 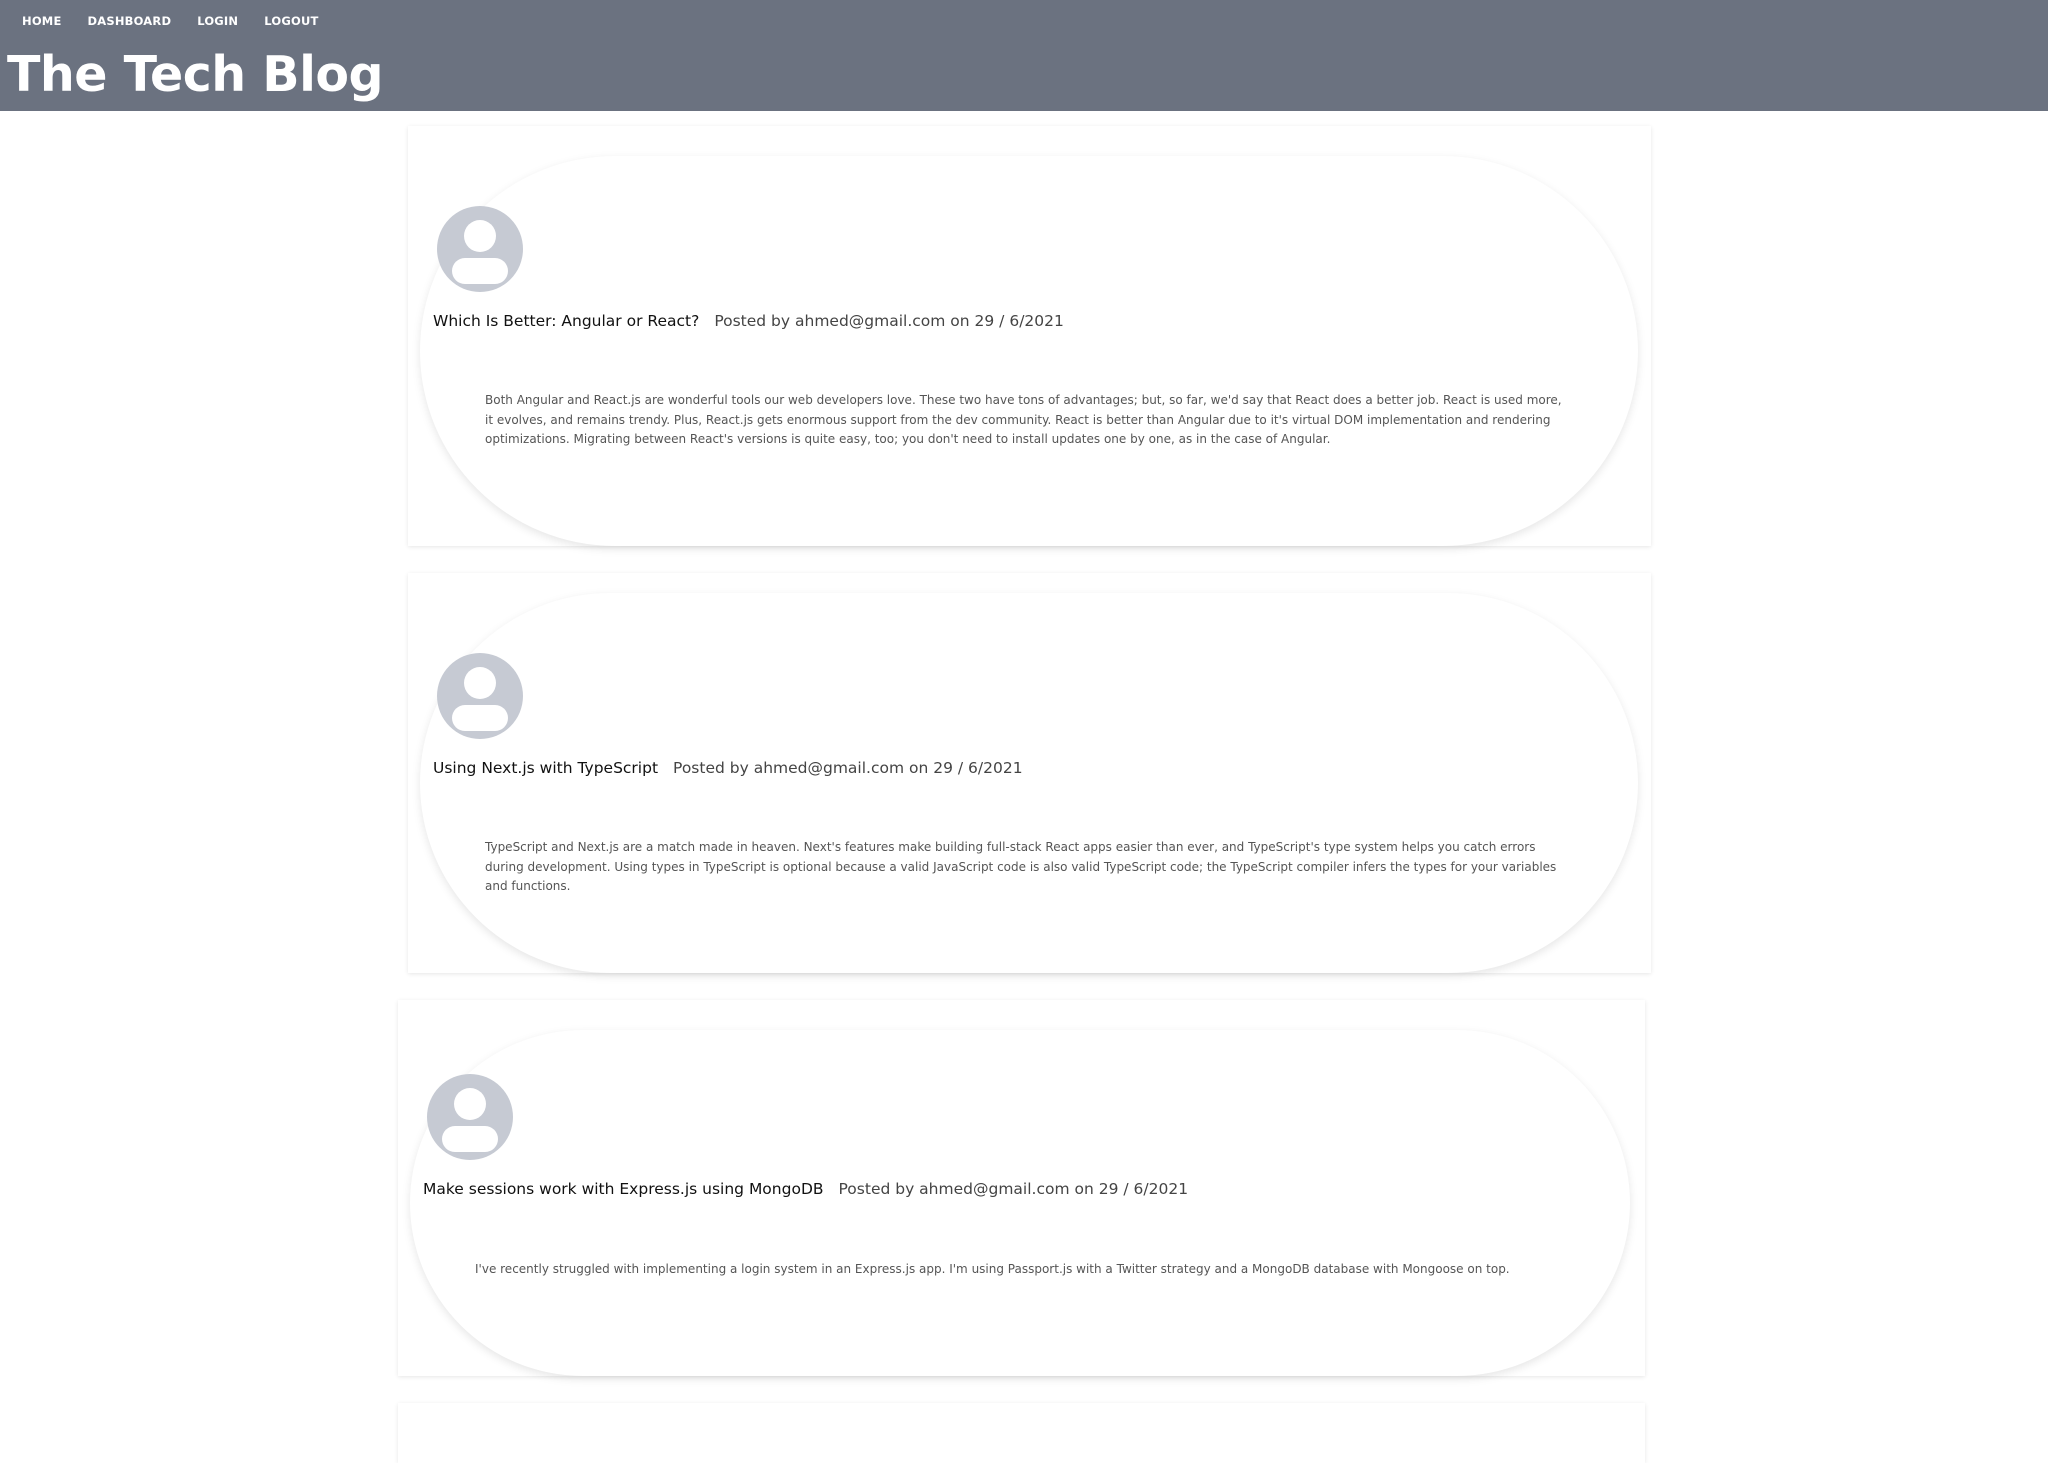 What do you see at coordinates (42, 21) in the screenshot?
I see `nav-home-link: HOME` at bounding box center [42, 21].